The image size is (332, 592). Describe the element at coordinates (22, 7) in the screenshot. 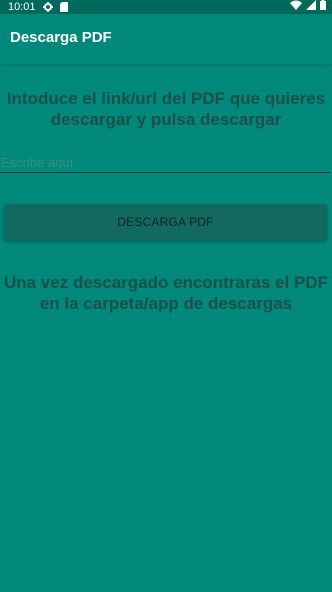

I see `status-time: 10:01` at that location.